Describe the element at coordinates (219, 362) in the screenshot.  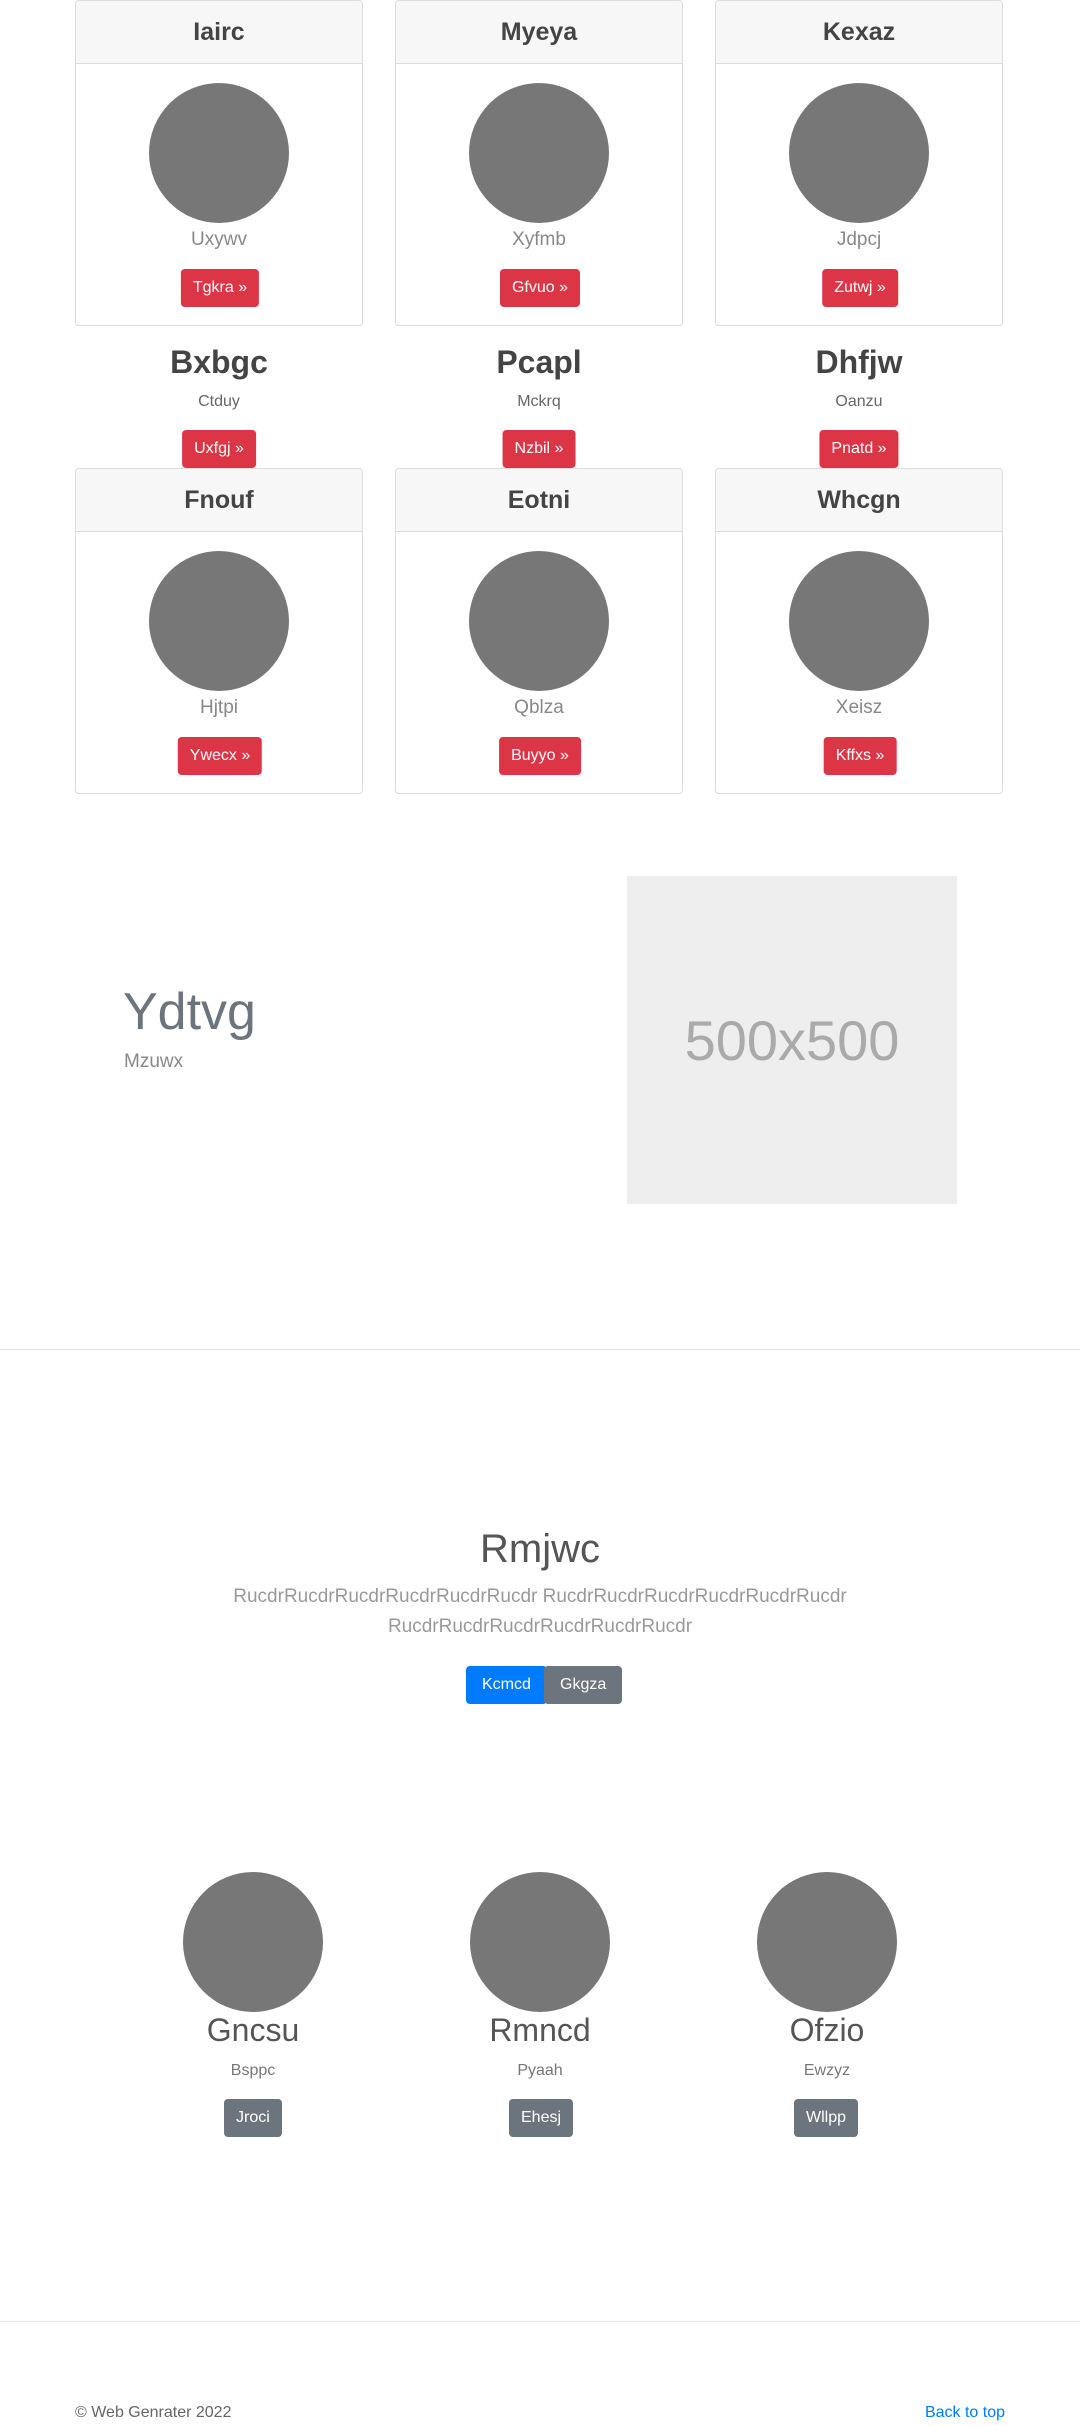
I see `mid-item-title: Bxbgc` at that location.